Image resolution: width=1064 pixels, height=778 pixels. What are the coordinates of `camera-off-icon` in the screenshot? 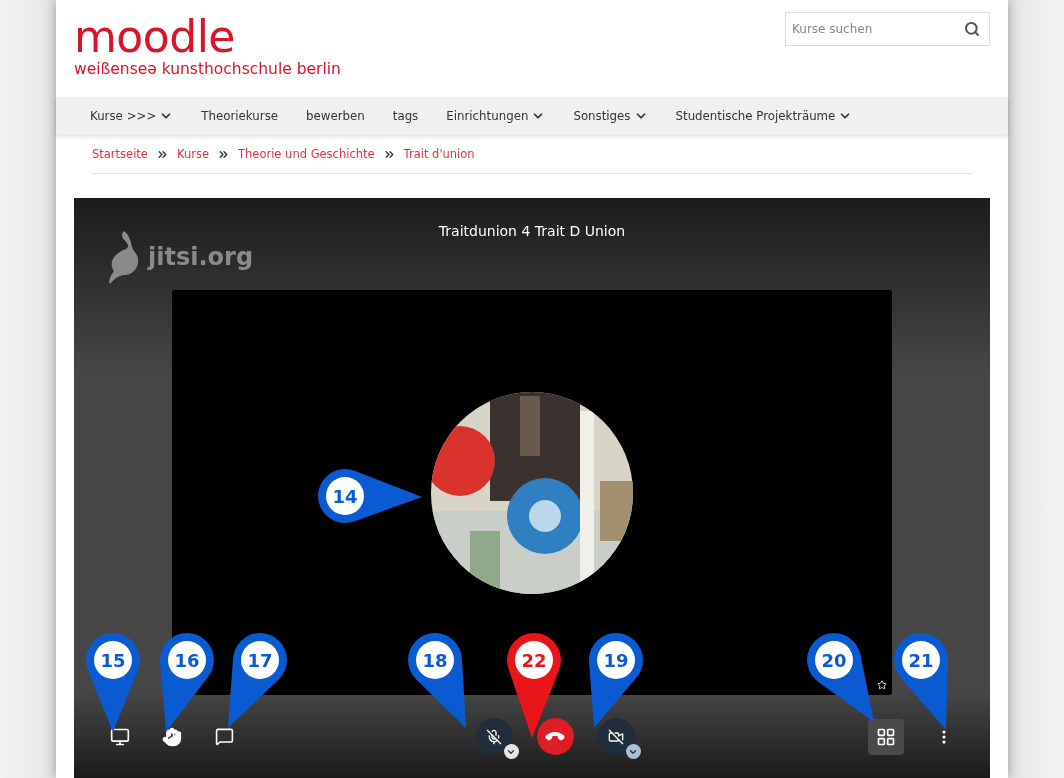 It's located at (616, 736).